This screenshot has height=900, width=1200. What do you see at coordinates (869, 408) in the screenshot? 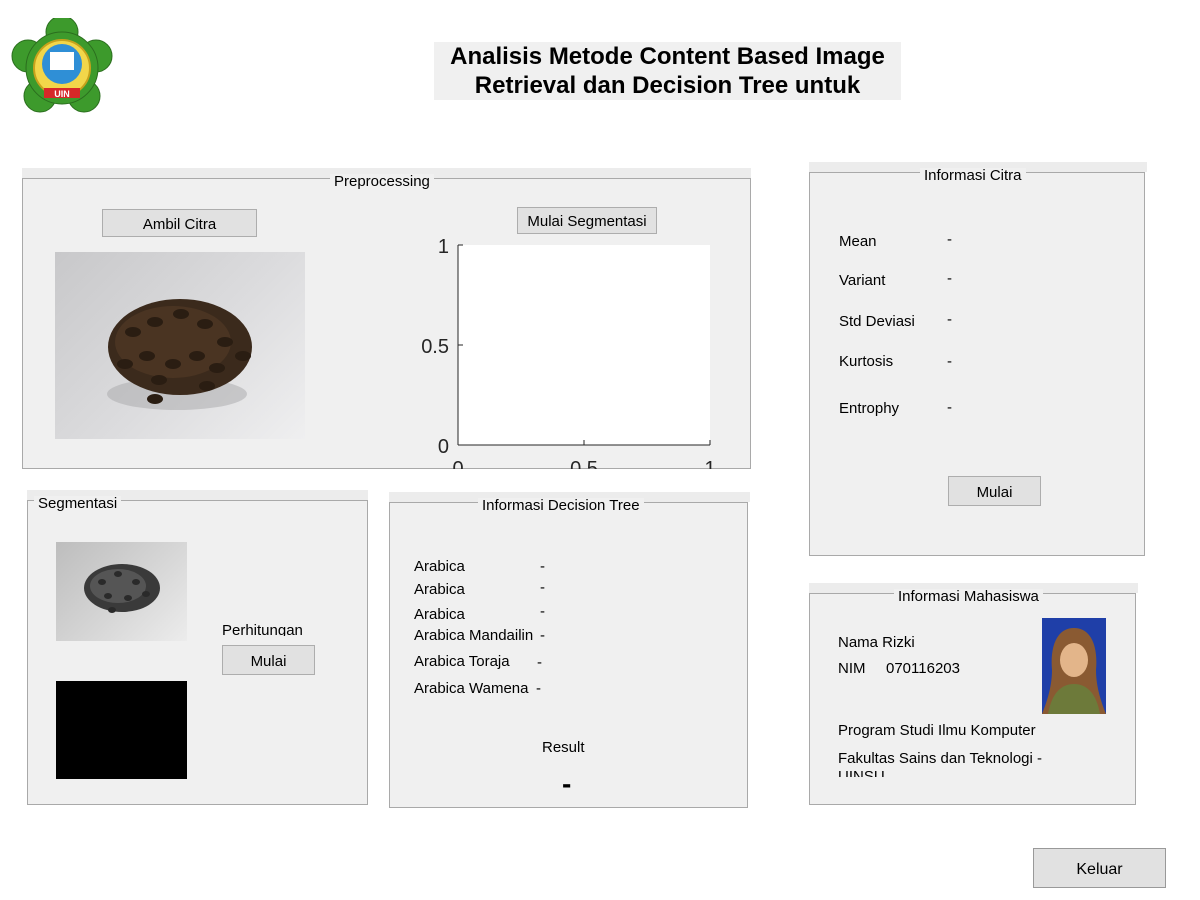
I see `entrophy-label: Entrophy` at bounding box center [869, 408].